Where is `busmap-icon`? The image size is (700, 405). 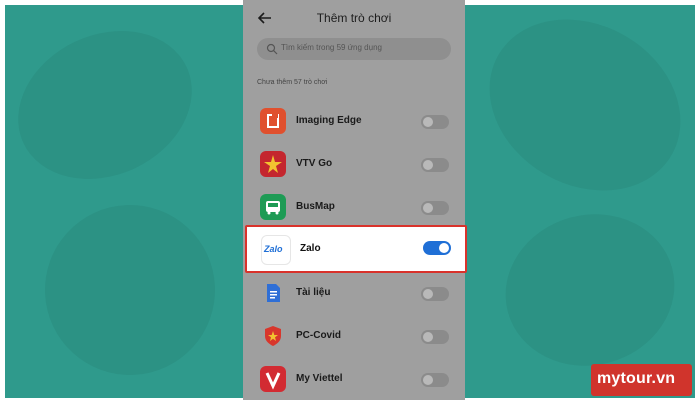
busmap-icon is located at coordinates (273, 207).